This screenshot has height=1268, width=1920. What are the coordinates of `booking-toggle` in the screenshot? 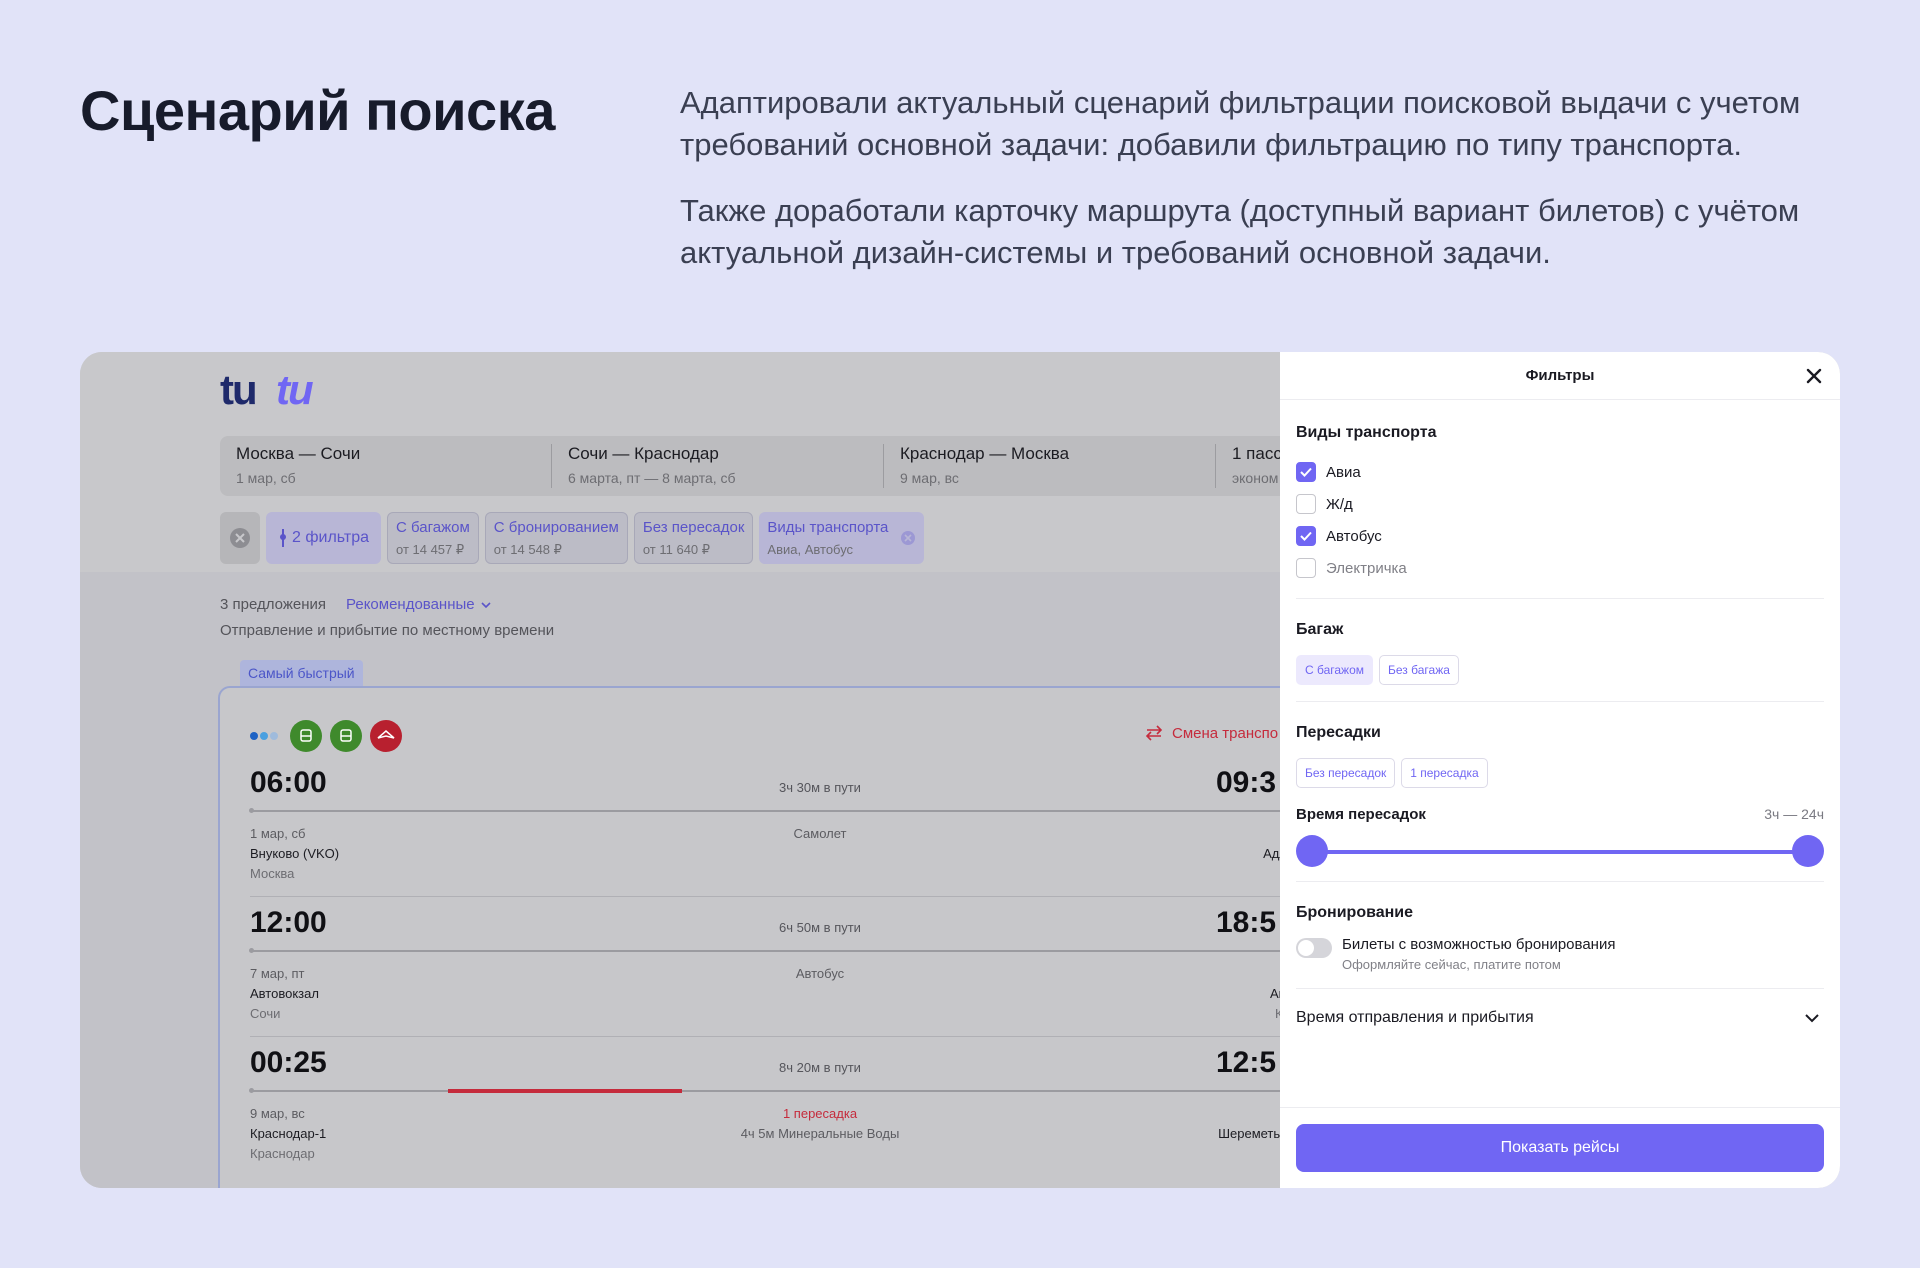 It's located at (1314, 948).